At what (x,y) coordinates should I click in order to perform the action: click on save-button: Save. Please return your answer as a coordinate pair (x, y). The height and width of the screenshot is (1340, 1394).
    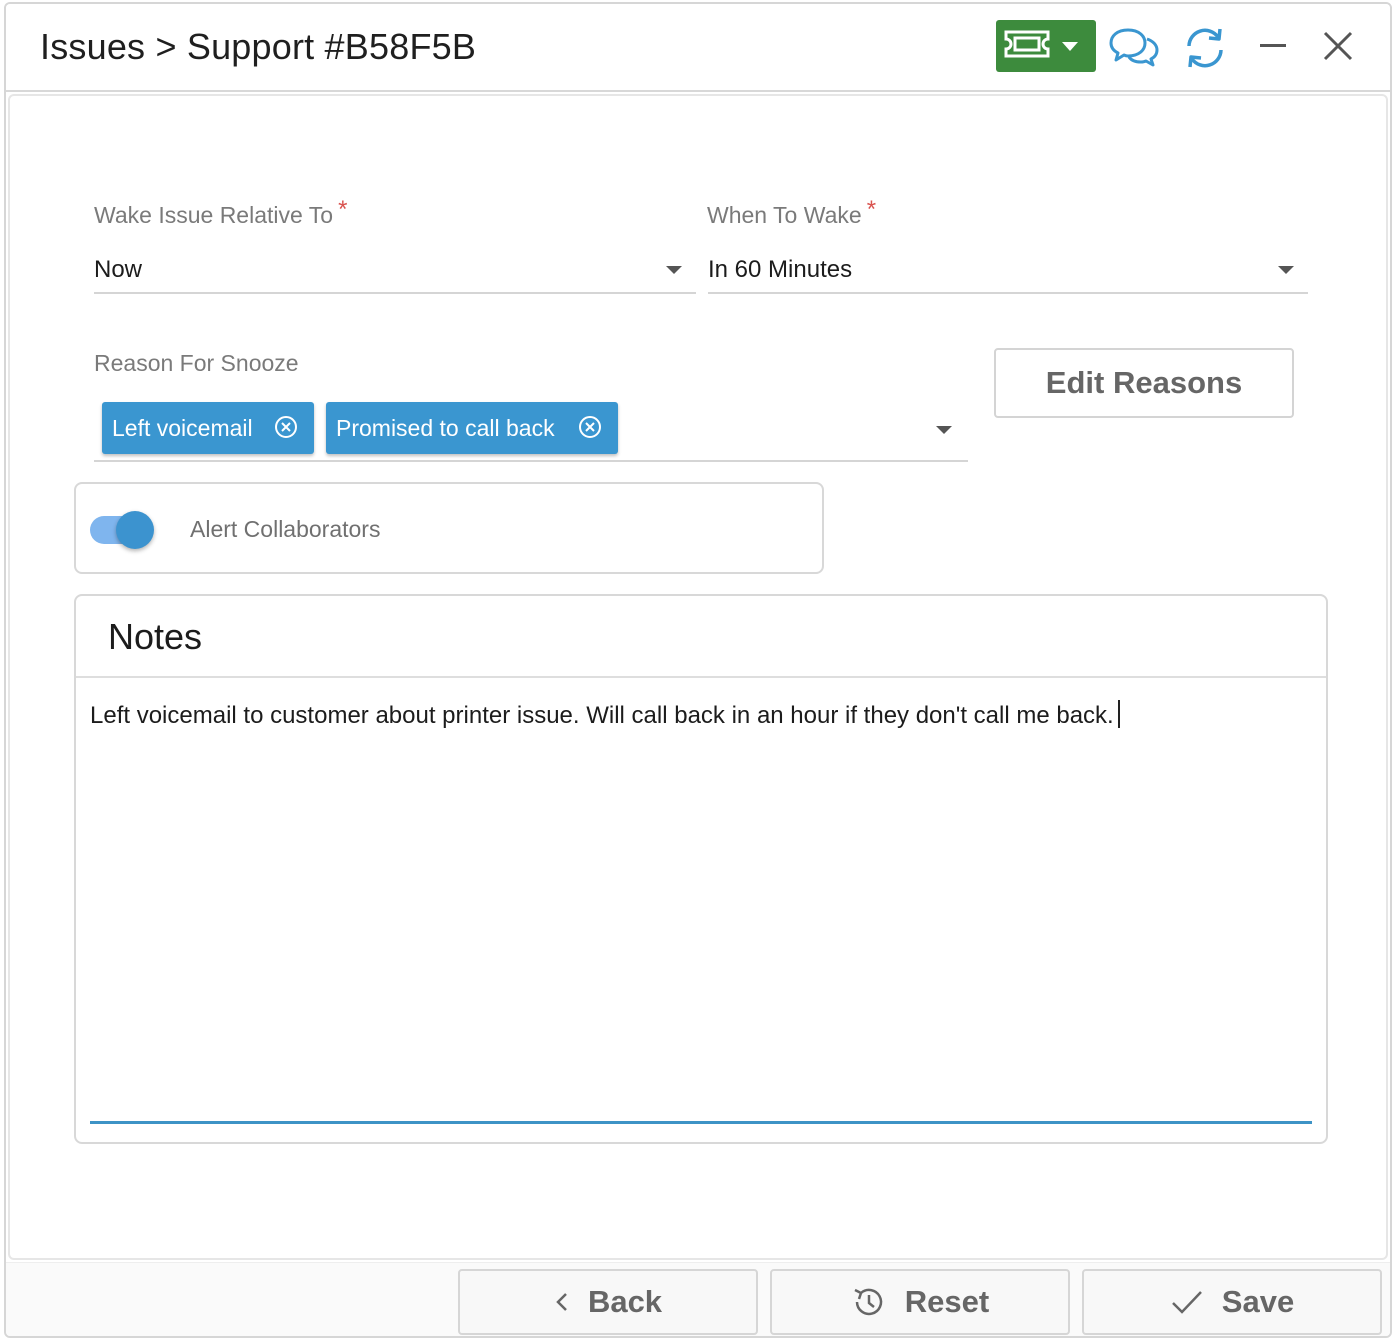
    Looking at the image, I should click on (1232, 1302).